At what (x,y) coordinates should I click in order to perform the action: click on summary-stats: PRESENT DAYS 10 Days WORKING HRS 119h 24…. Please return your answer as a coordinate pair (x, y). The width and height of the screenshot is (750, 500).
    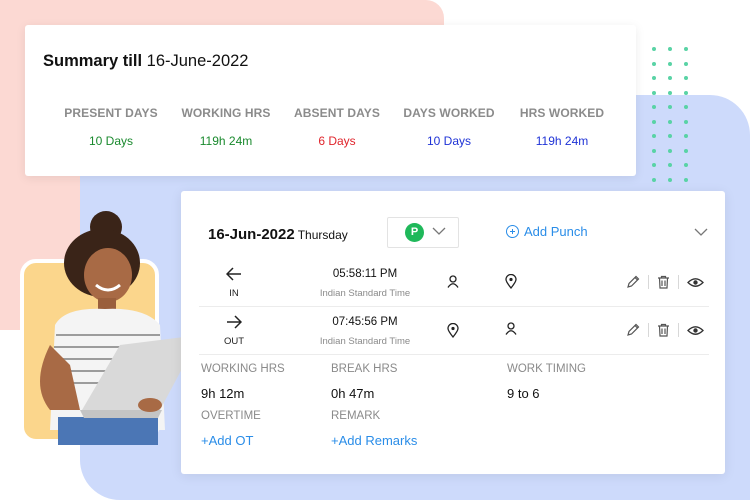
    Looking at the image, I should click on (330, 131).